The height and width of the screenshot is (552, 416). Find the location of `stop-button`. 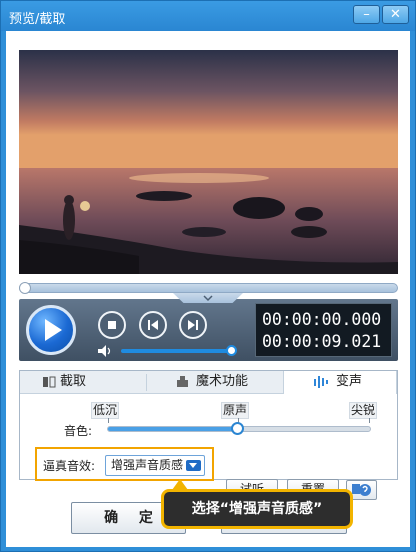

stop-button is located at coordinates (112, 325).